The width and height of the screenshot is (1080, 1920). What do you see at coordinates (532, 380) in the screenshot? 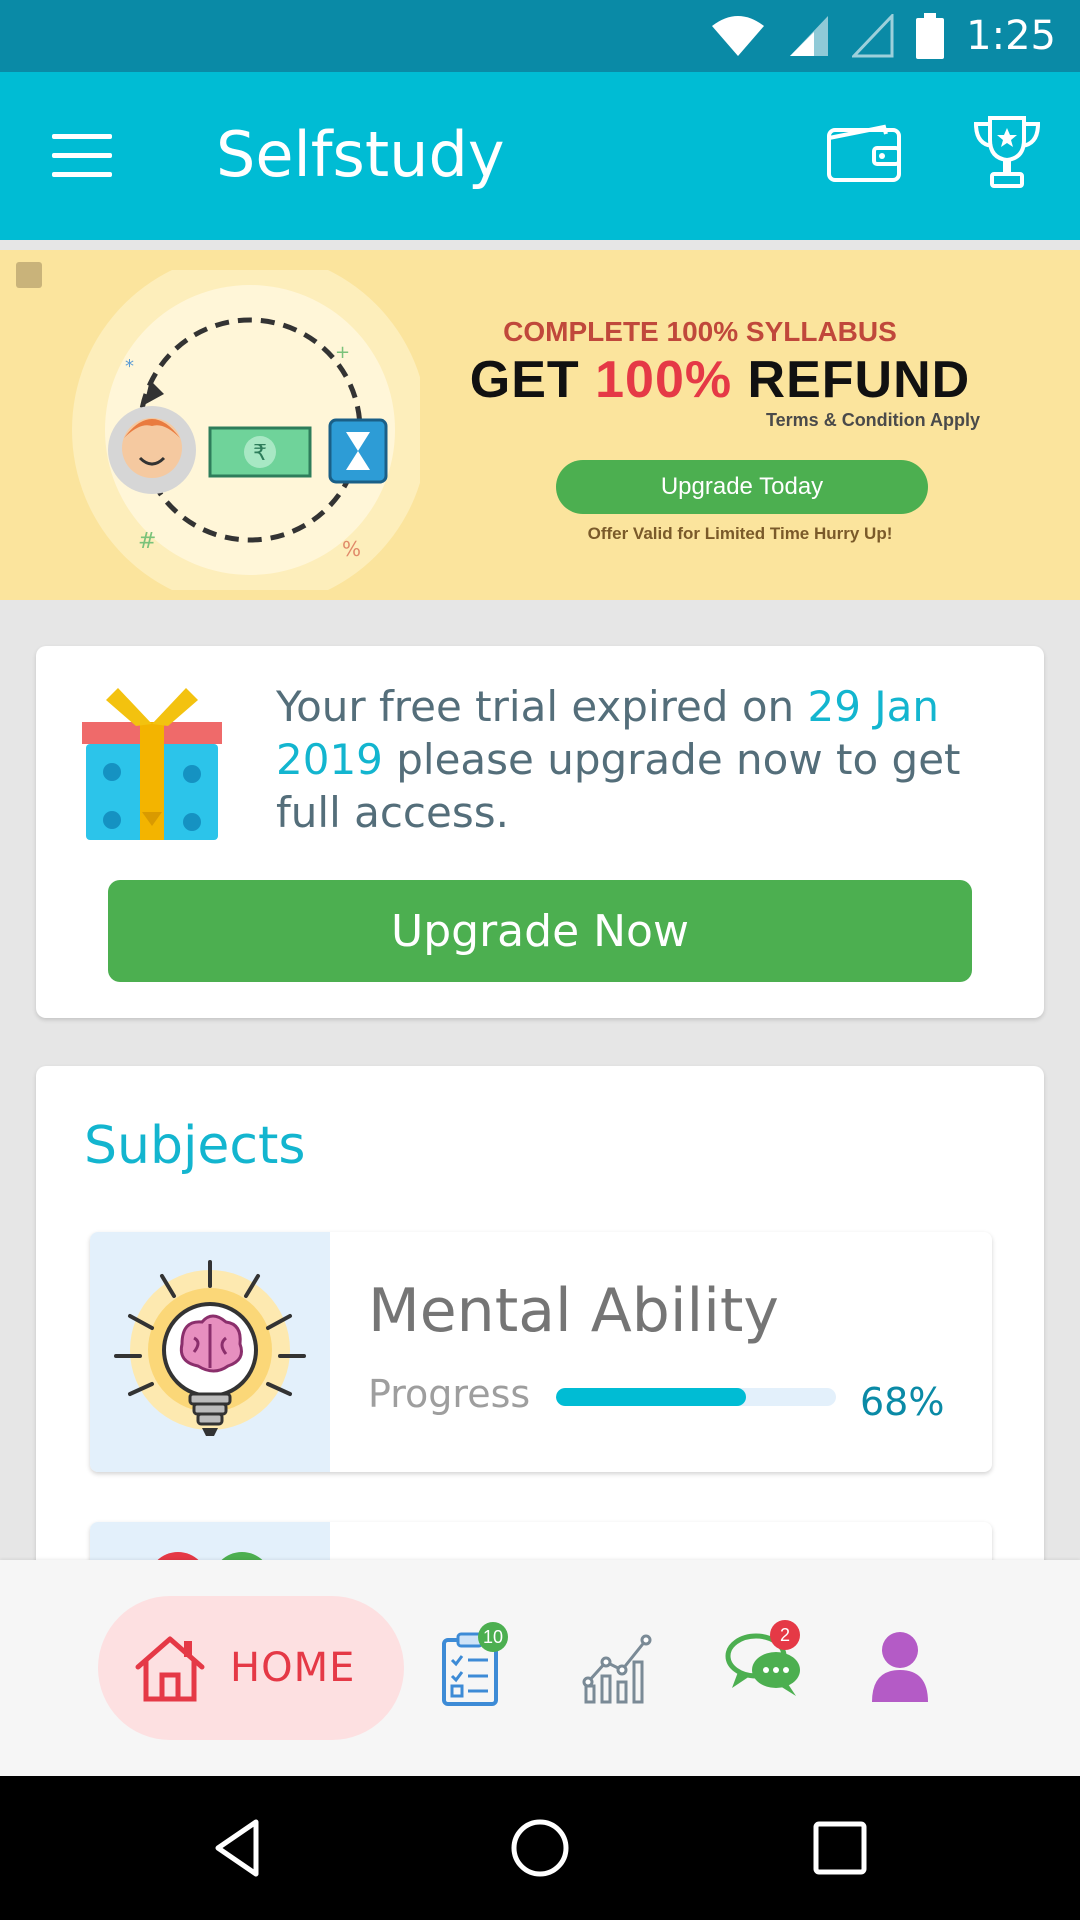
I see `promo-get-text: GET` at bounding box center [532, 380].